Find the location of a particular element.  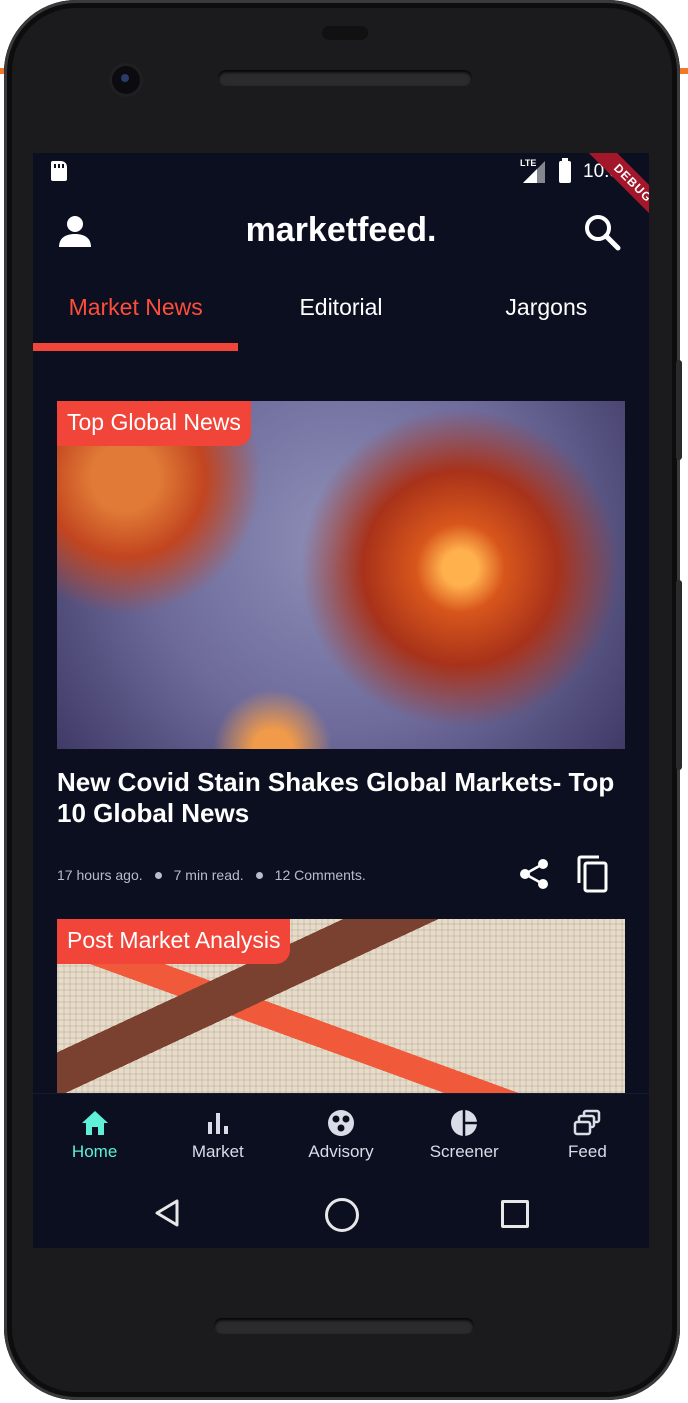

signal-icon is located at coordinates (534, 172).